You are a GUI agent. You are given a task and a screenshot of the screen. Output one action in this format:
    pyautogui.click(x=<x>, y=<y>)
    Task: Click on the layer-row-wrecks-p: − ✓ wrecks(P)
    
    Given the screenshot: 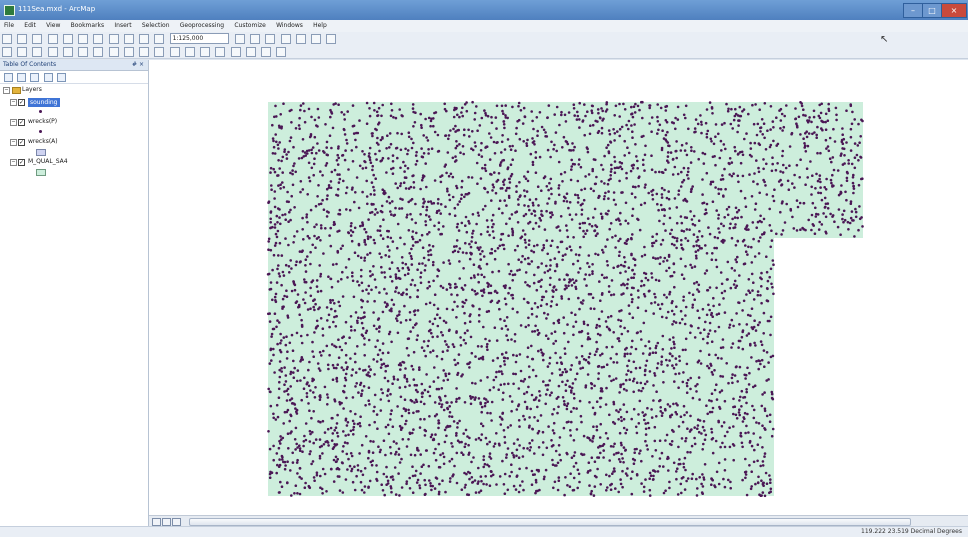 What is the action you would take?
    pyautogui.click(x=74, y=122)
    